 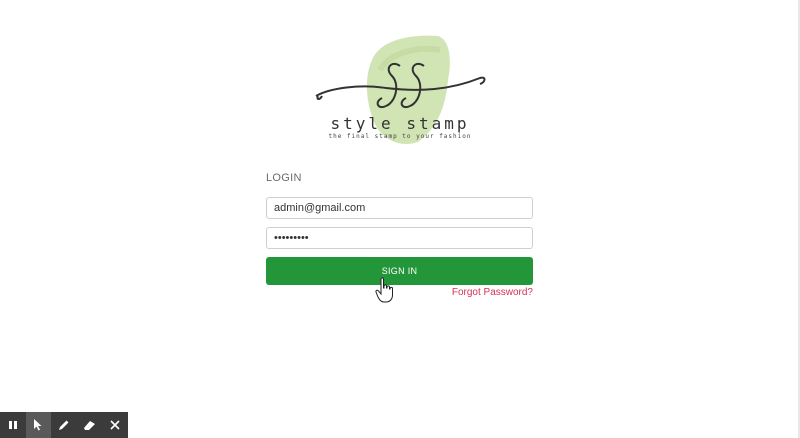 I want to click on hand-cursor-icon, so click(x=385, y=290).